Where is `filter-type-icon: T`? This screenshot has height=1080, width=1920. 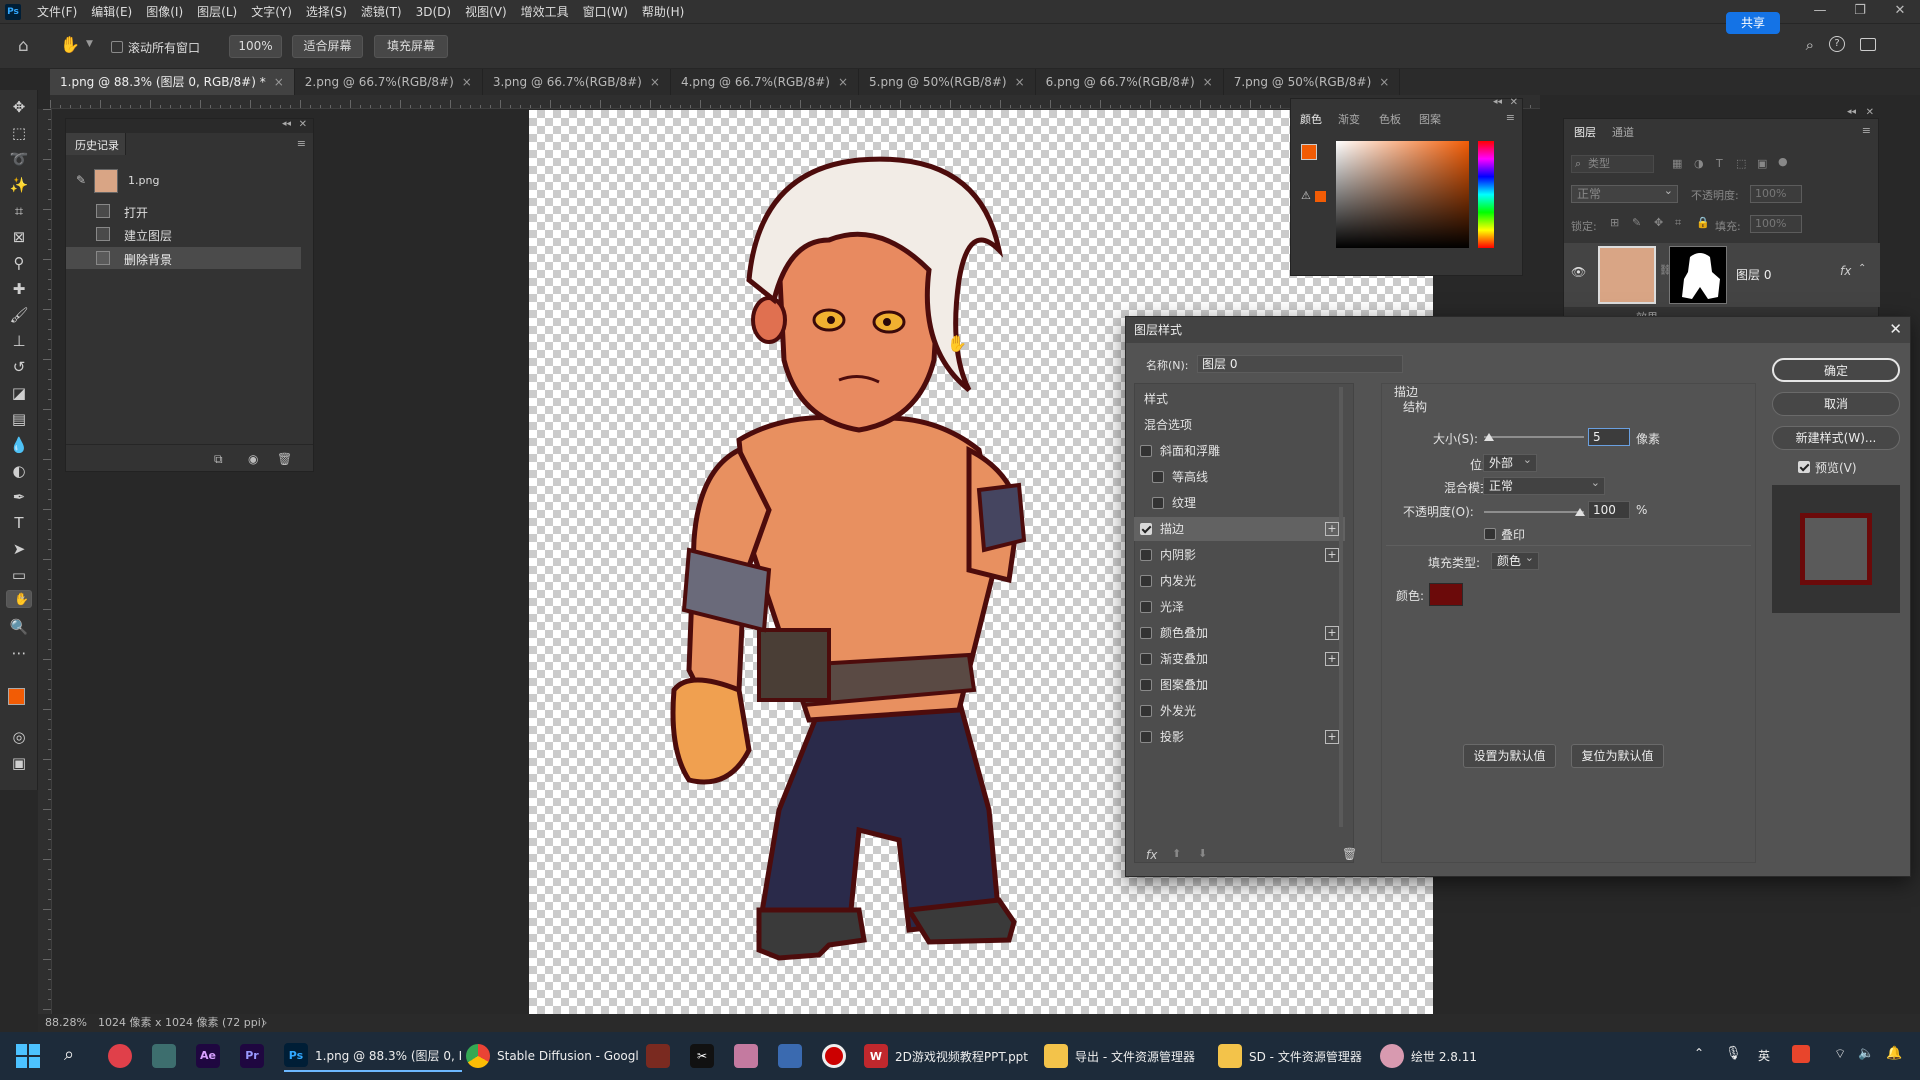
filter-type-icon: T is located at coordinates (1719, 163).